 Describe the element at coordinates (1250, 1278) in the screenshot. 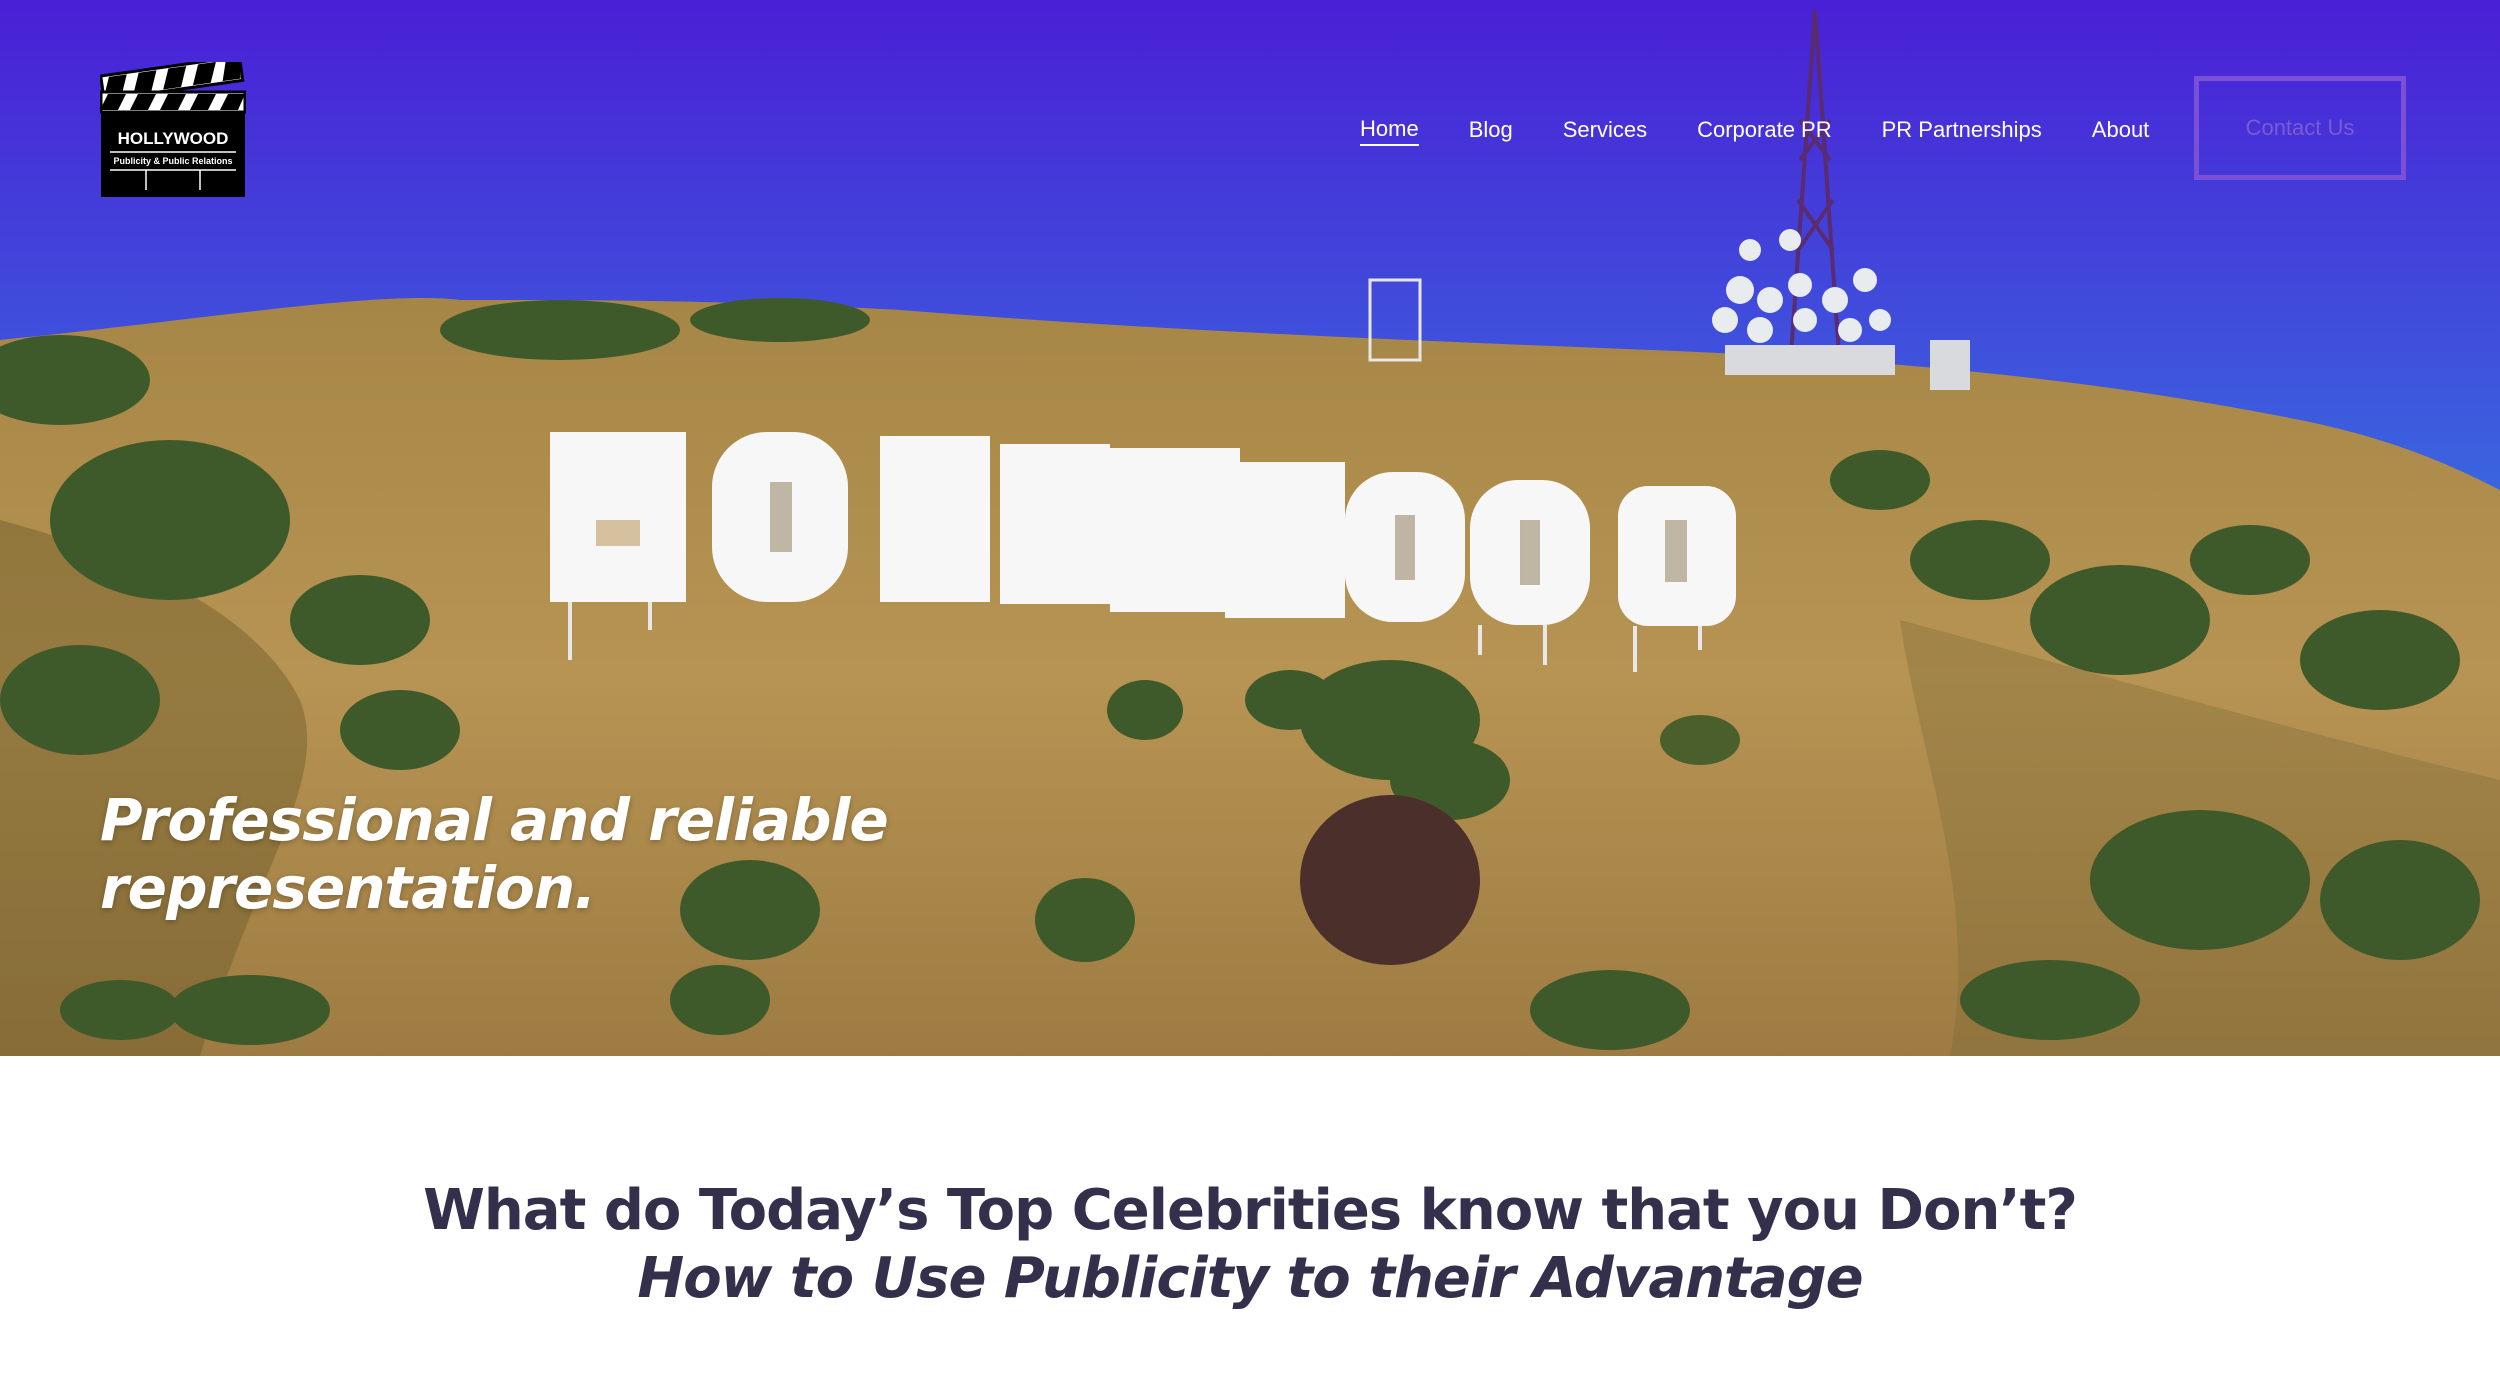

I see `intro-subheading: How to Use Publicity to their Advantage` at that location.